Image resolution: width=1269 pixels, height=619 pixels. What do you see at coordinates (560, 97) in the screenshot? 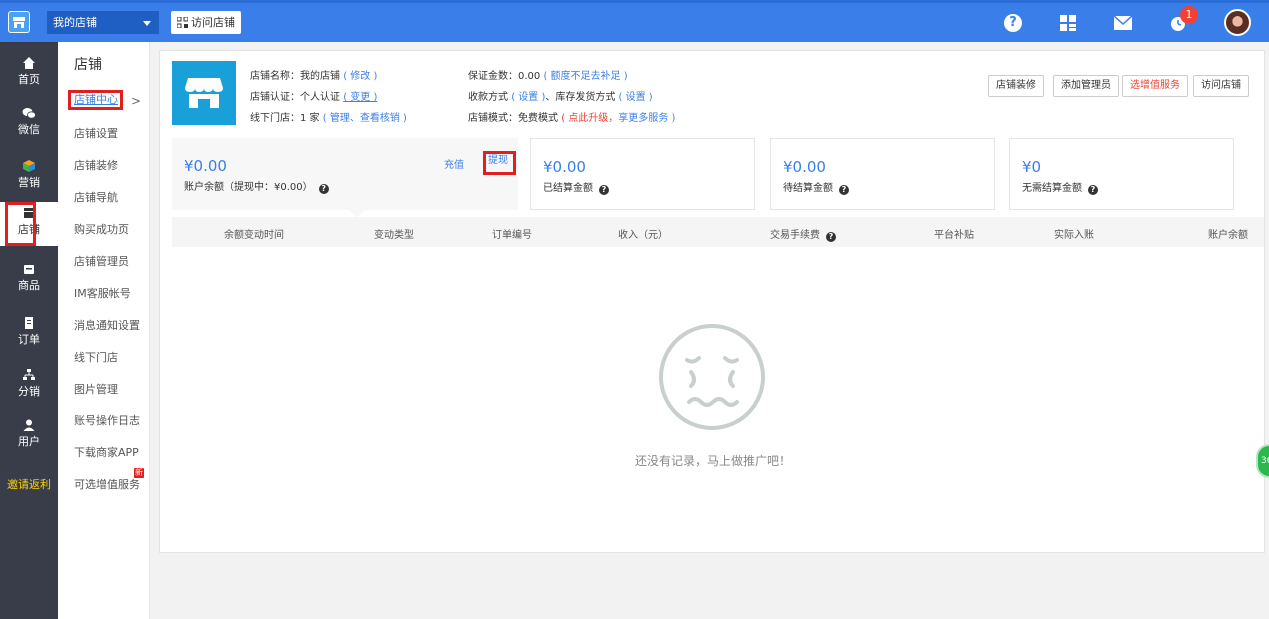
I see `payment-row: 收款方式 ( 设置 )、库存发货方式 ( 设置 )` at bounding box center [560, 97].